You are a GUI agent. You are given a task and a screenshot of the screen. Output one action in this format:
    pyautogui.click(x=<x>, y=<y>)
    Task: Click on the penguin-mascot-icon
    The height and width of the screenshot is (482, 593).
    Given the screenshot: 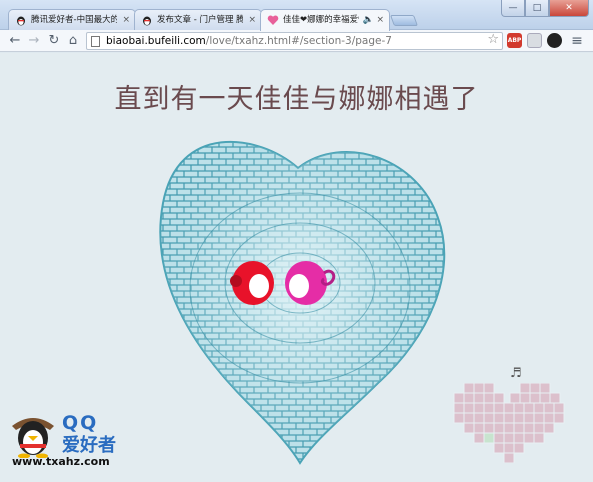 What is the action you would take?
    pyautogui.click(x=33, y=438)
    